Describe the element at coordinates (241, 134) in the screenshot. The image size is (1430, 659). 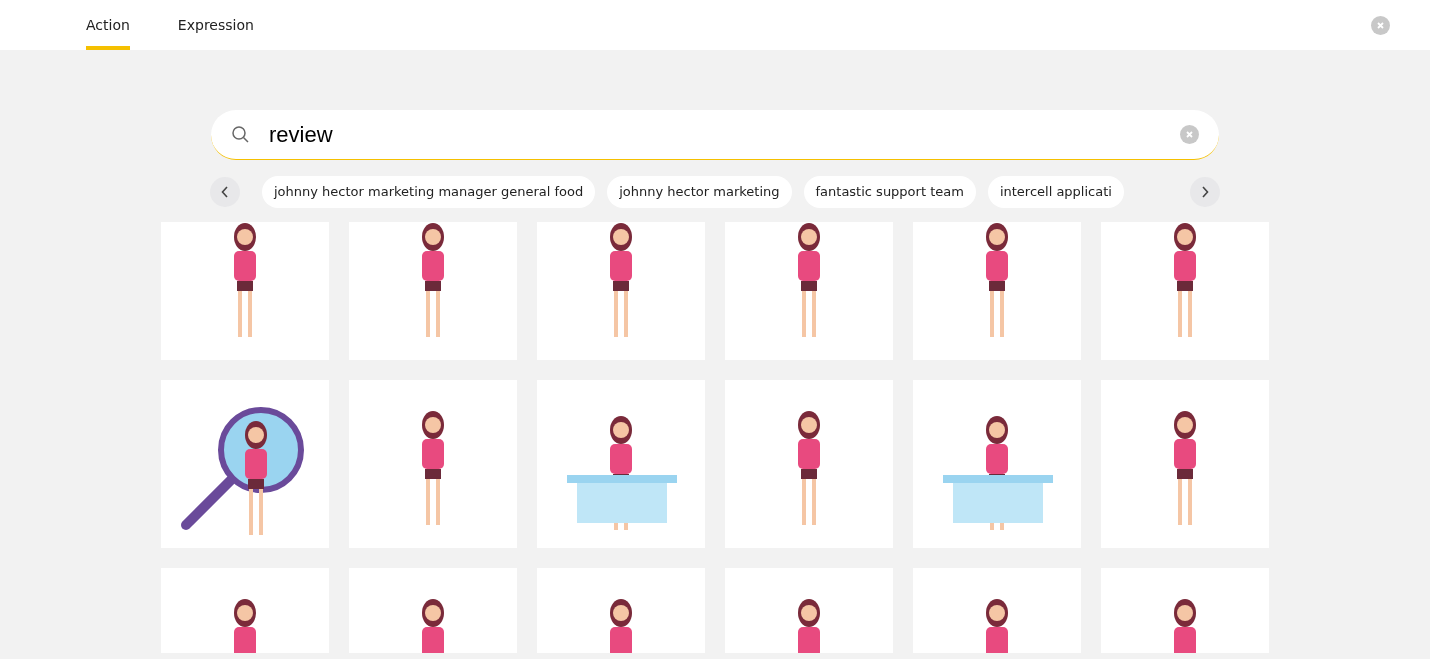
I see `search-icon` at that location.